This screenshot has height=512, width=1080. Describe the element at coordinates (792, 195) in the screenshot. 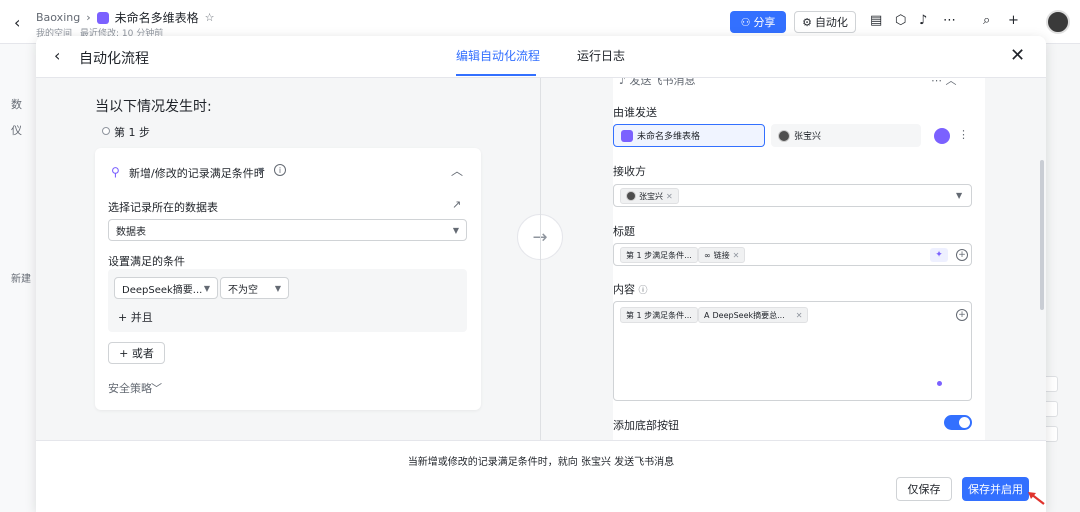

I see `receiver-select: 张宝兴 ✕ ▼` at that location.